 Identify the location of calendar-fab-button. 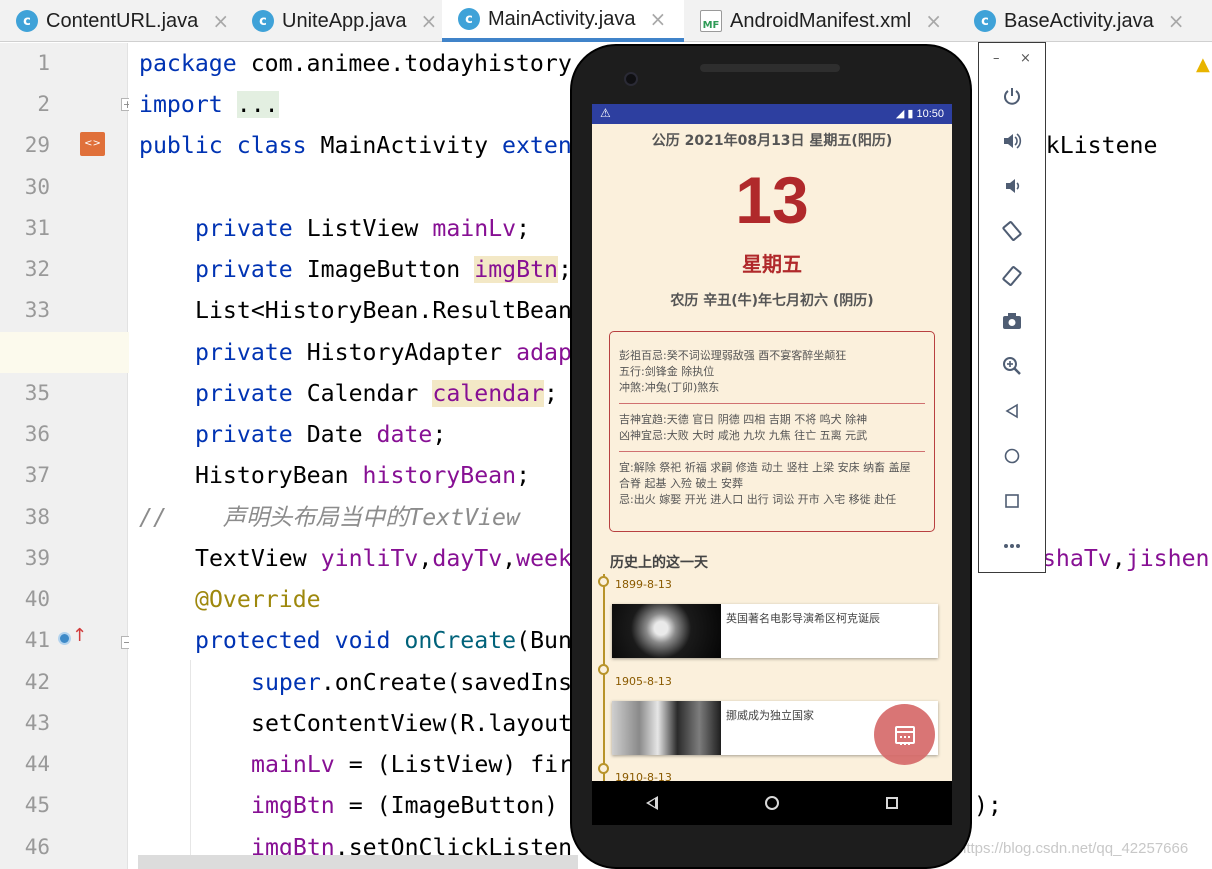
(904, 734).